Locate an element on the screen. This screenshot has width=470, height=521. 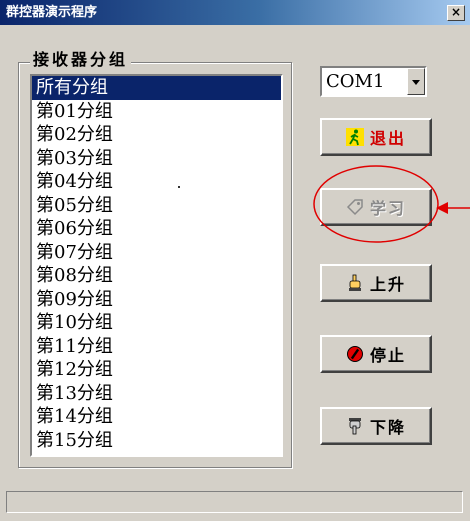
list-item: 第01分组 is located at coordinates (156, 112).